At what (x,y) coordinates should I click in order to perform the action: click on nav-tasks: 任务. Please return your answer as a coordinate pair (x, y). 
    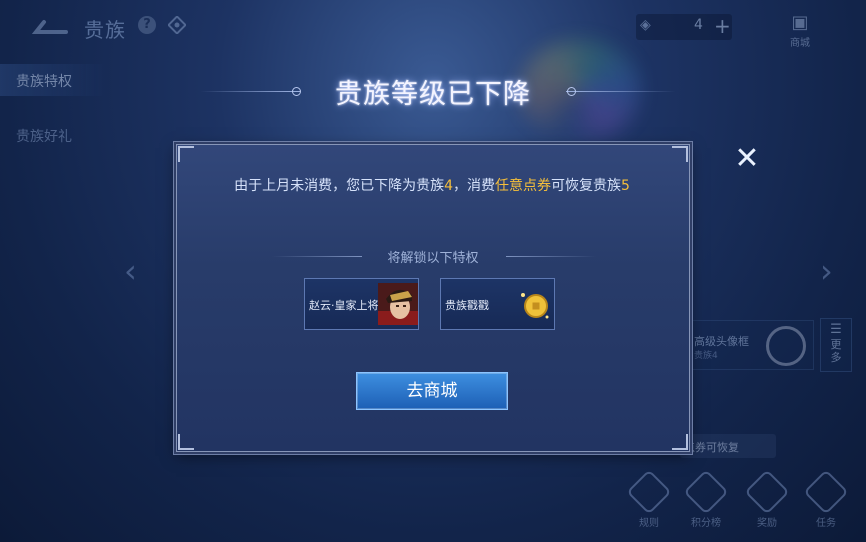
    Looking at the image, I should click on (826, 499).